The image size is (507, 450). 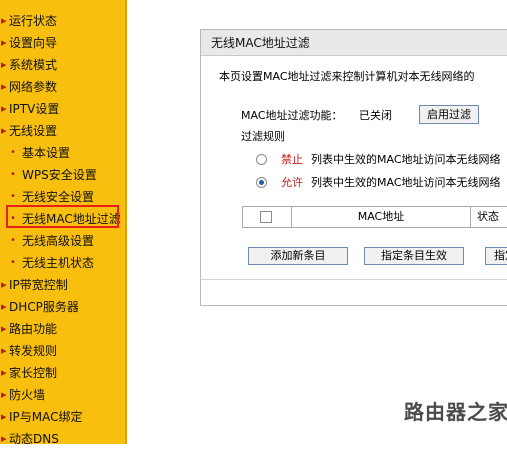 I want to click on sidebar-item: • 基本设置, so click(x=62, y=153).